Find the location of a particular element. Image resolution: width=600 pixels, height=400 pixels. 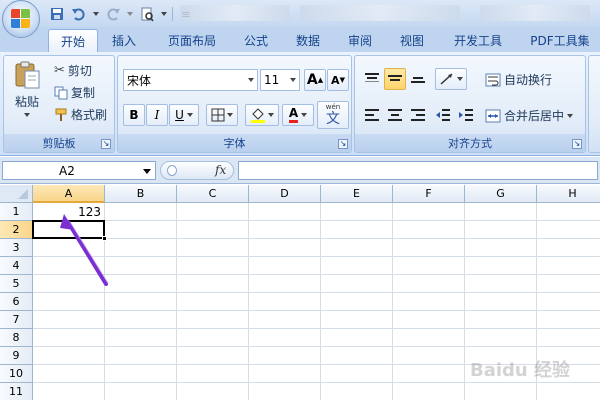

font-name-value: 宋体 is located at coordinates (139, 80).